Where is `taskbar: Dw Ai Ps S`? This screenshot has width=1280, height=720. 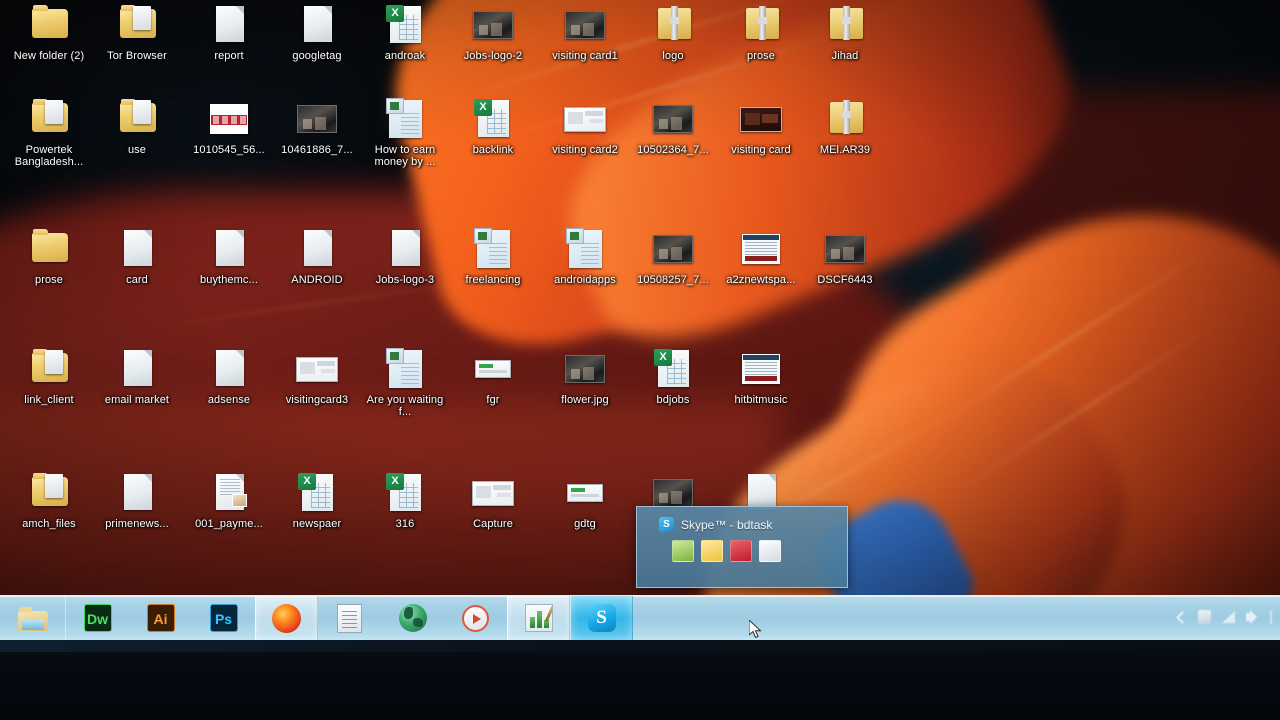
taskbar: Dw Ai Ps S is located at coordinates (640, 617).